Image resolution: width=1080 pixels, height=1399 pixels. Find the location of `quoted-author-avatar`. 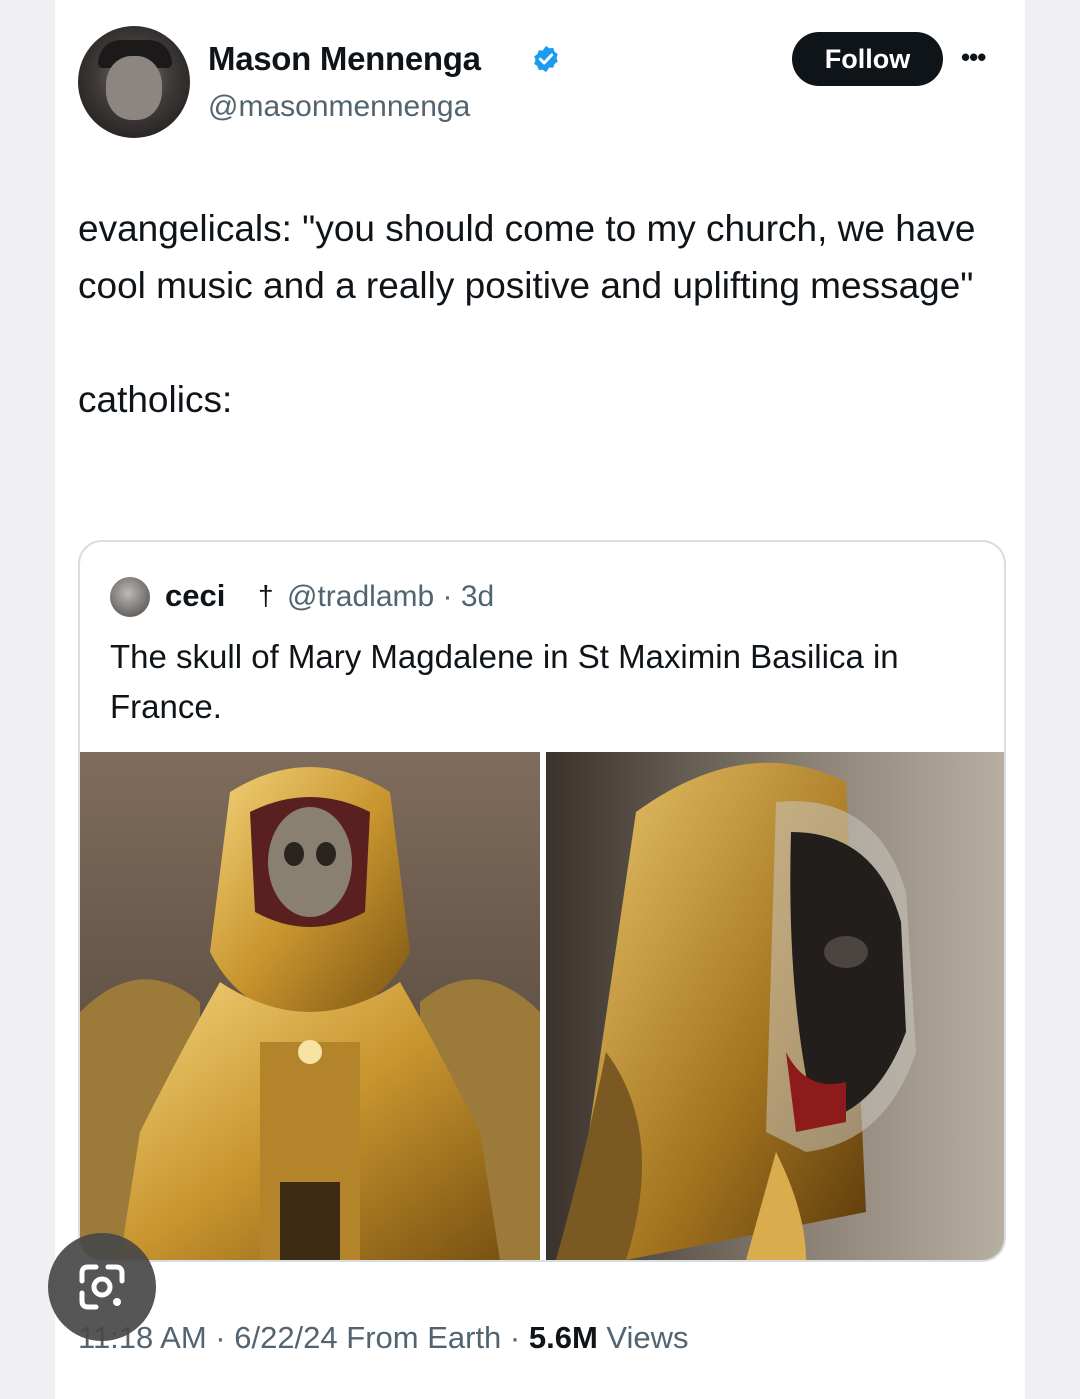

quoted-author-avatar is located at coordinates (130, 597).